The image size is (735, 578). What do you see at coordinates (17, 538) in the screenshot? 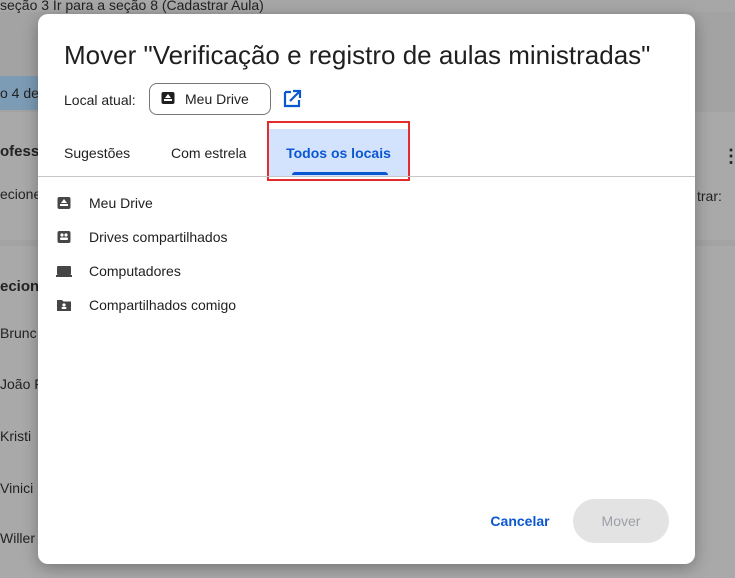
I see `background-fragment: Willer` at bounding box center [17, 538].